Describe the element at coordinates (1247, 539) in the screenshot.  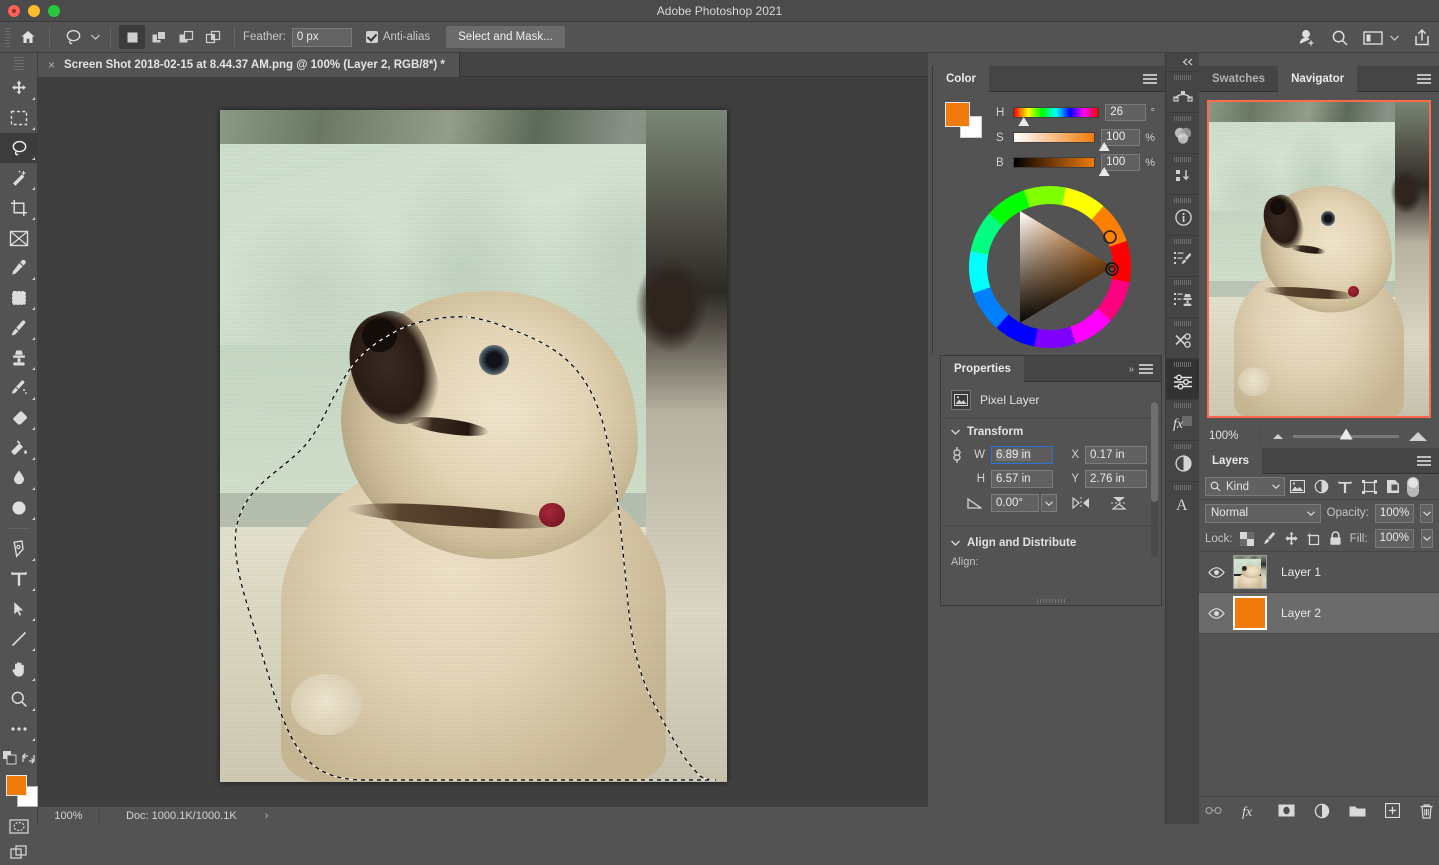
I see `lock-transparent-pixels-icon` at that location.